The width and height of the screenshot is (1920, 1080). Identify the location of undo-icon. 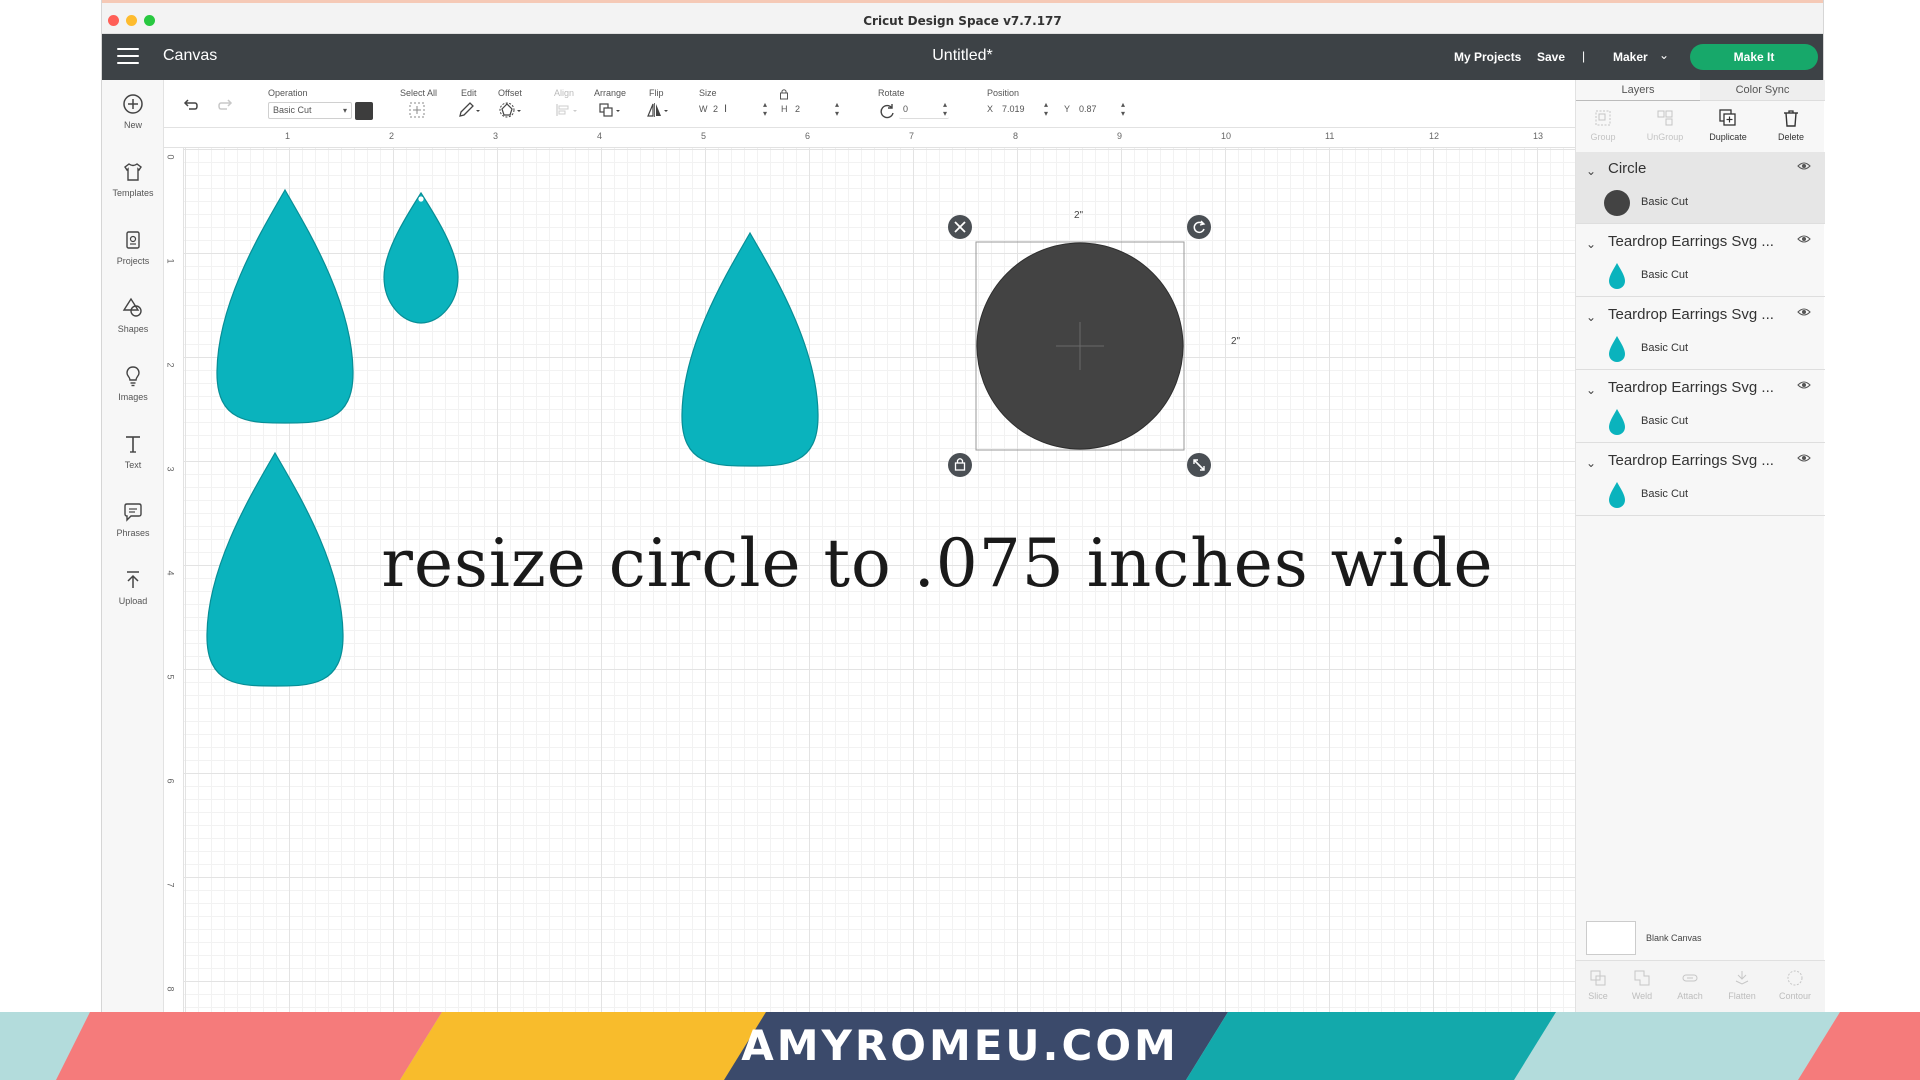
(190, 105).